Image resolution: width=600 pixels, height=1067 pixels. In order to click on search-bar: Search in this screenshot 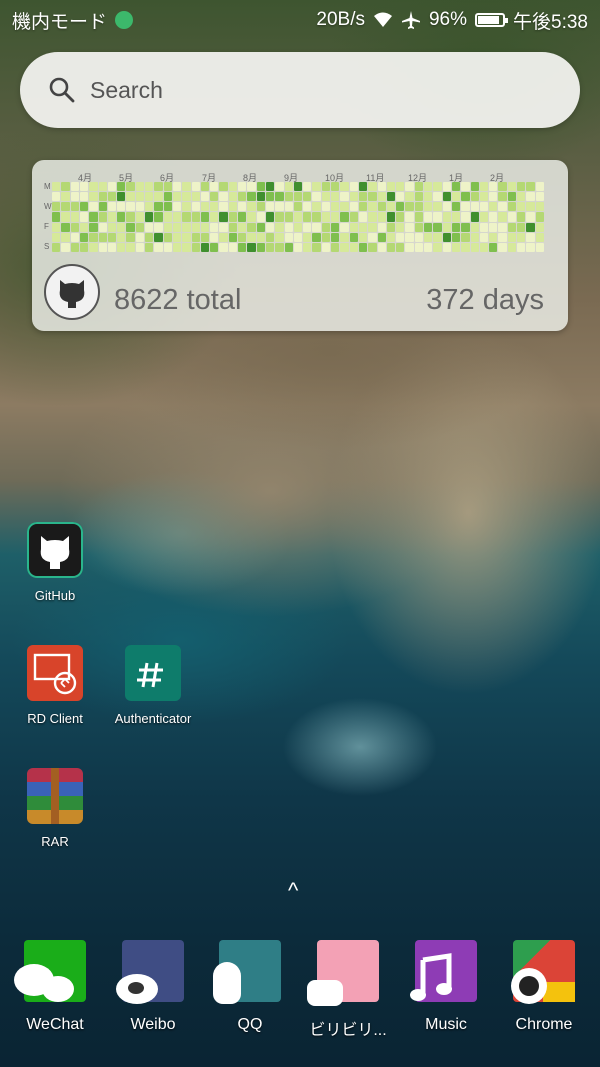, I will do `click(300, 90)`.